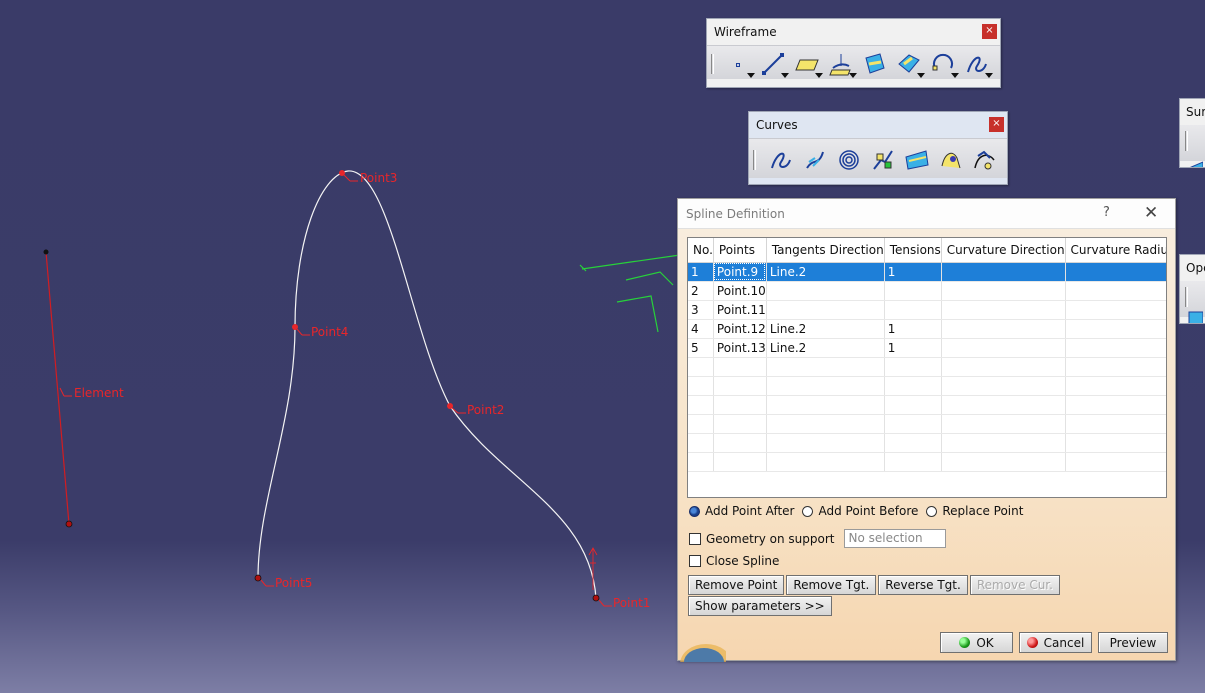  What do you see at coordinates (1192, 289) in the screenshot?
I see `operations-toolbar-partial: Ope` at bounding box center [1192, 289].